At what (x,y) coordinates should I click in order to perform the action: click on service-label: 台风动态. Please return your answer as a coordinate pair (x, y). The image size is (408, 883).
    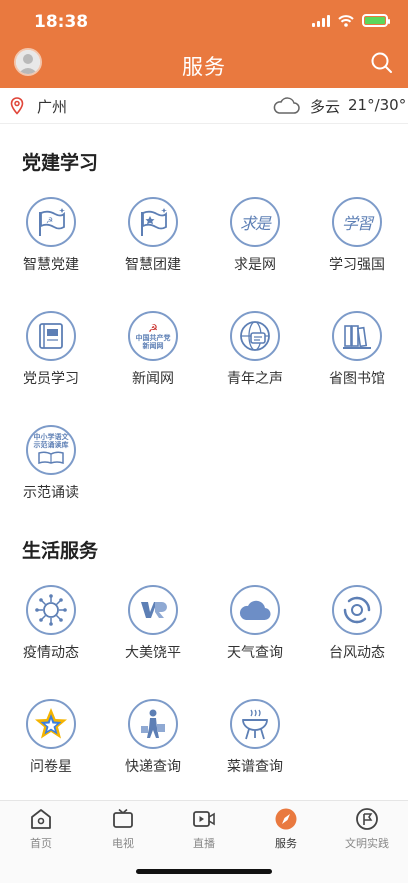
    Looking at the image, I should click on (357, 653).